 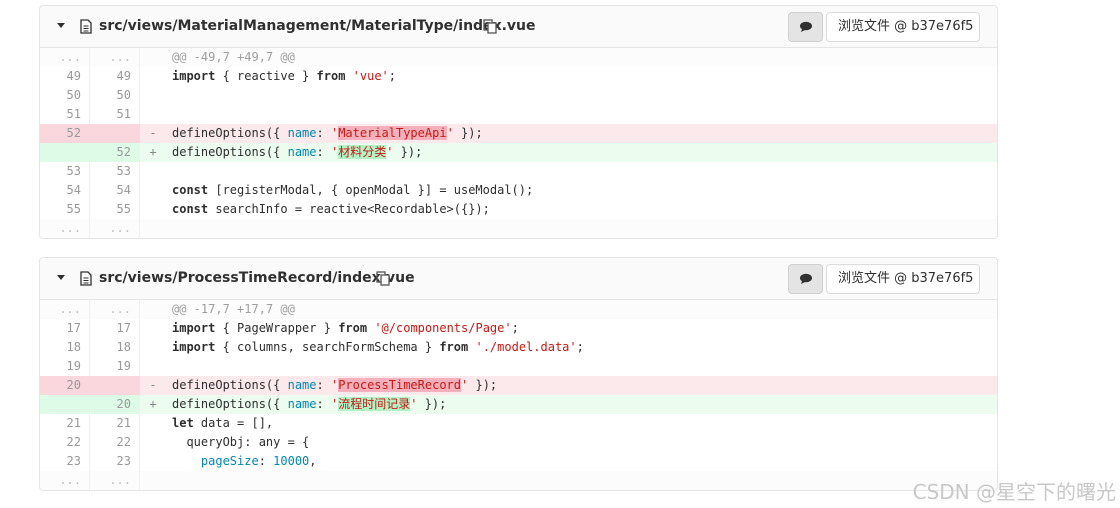 I want to click on old-line-number: 17, so click(x=65, y=328).